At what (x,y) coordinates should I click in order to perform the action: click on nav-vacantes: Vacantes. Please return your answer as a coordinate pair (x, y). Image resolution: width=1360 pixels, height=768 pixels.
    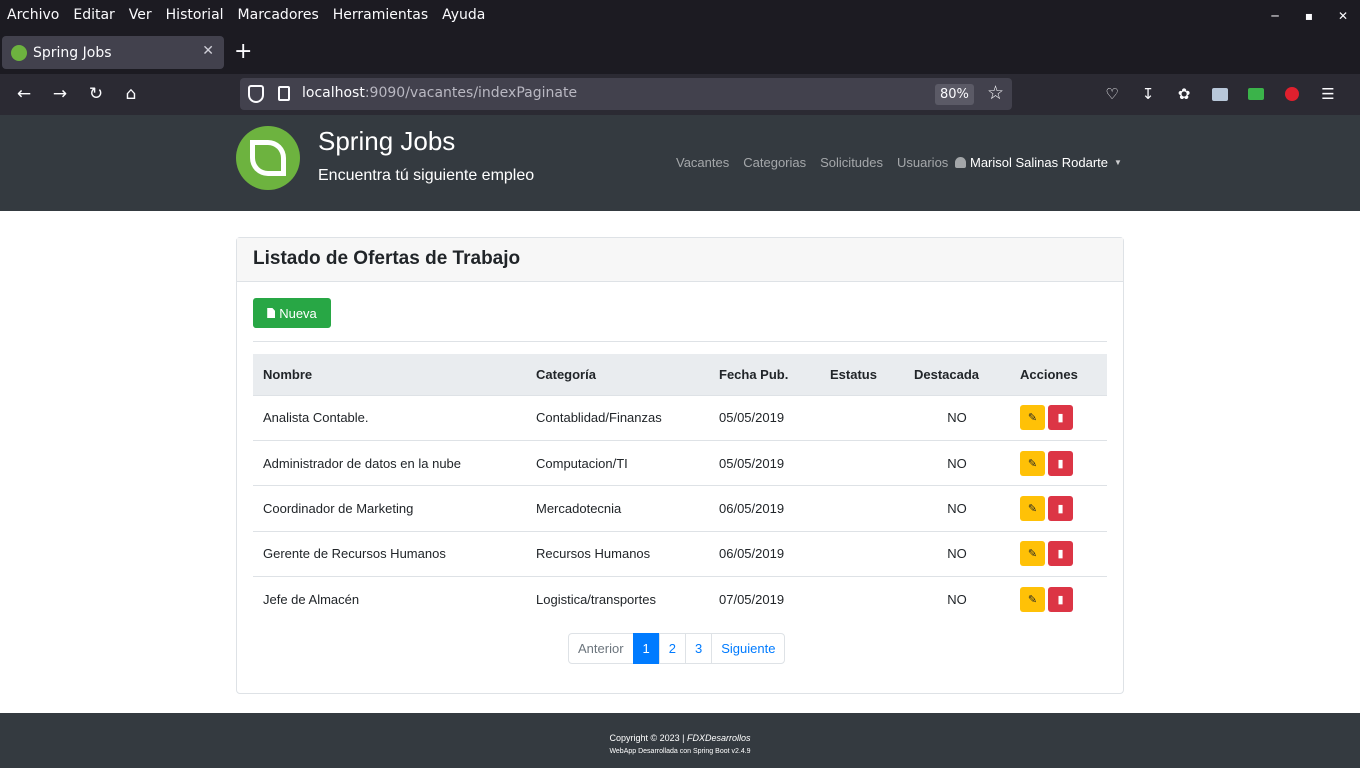
    Looking at the image, I should click on (702, 162).